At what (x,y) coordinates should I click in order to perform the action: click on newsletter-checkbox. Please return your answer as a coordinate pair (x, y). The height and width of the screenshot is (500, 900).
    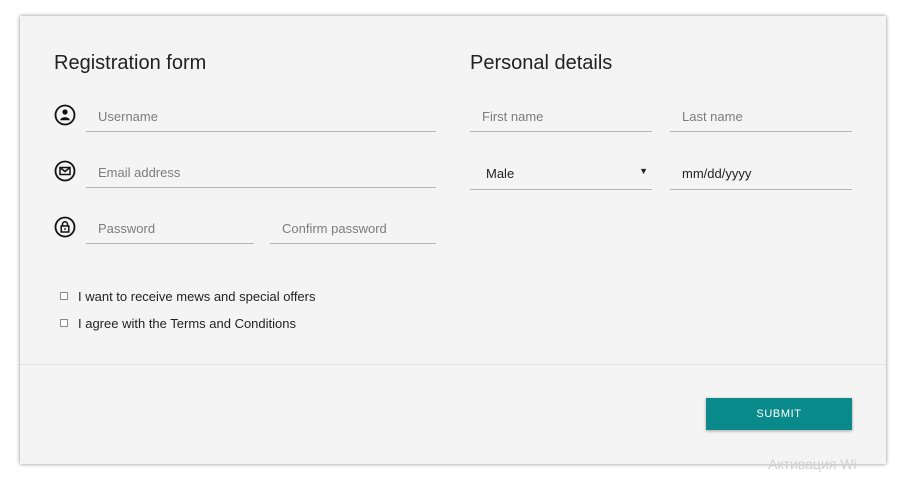
    Looking at the image, I should click on (64, 296).